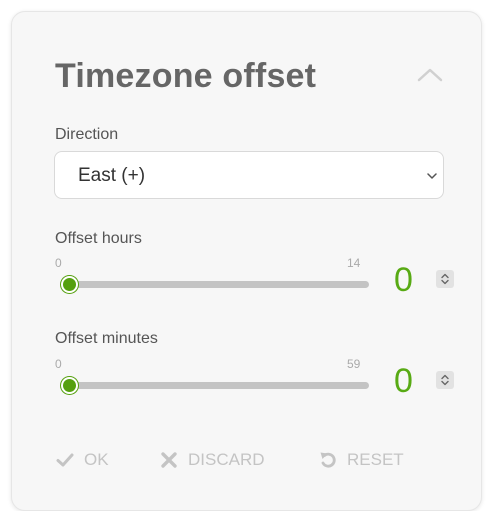  Describe the element at coordinates (328, 460) in the screenshot. I see `undo-icon` at that location.